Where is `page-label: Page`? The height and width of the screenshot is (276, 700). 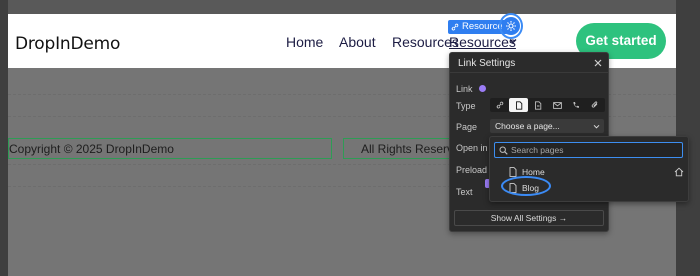
page-label: Page is located at coordinates (467, 127).